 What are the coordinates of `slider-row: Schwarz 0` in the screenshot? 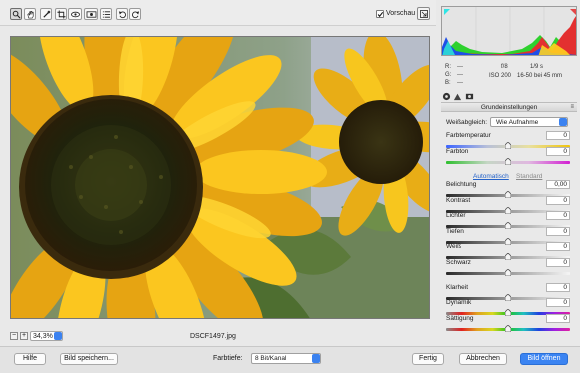 It's located at (508, 271).